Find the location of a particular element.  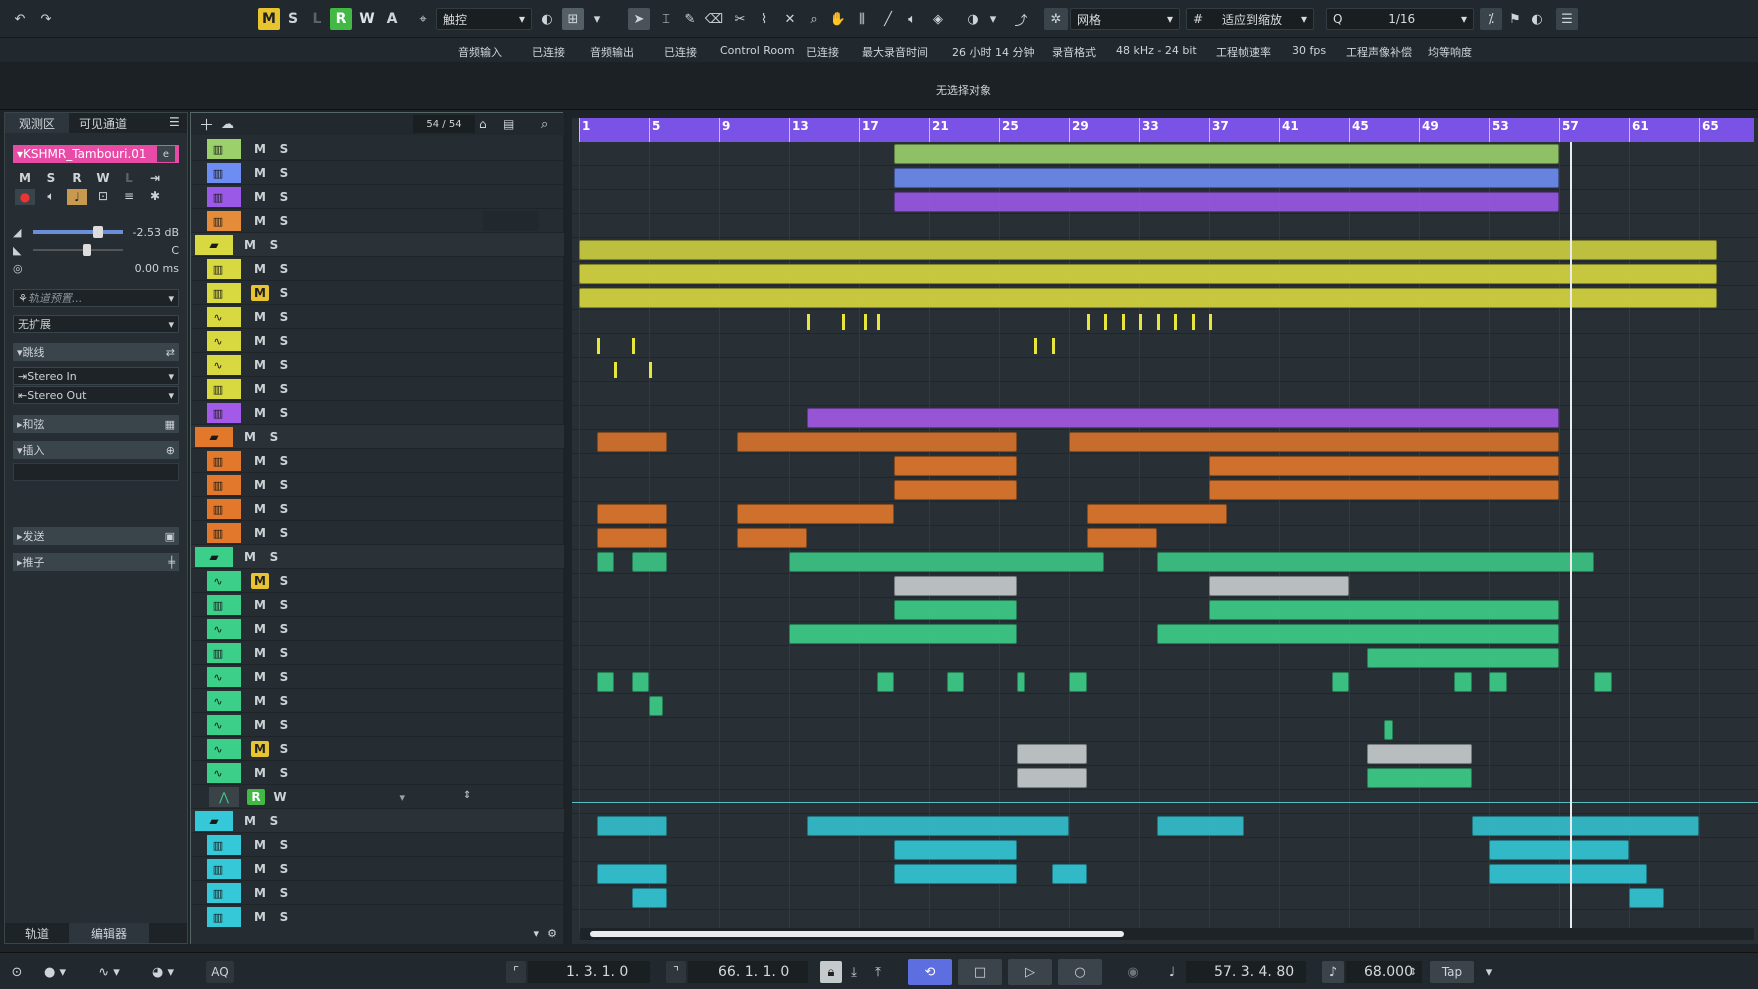

edit-instrument-icon: e is located at coordinates (166, 154).